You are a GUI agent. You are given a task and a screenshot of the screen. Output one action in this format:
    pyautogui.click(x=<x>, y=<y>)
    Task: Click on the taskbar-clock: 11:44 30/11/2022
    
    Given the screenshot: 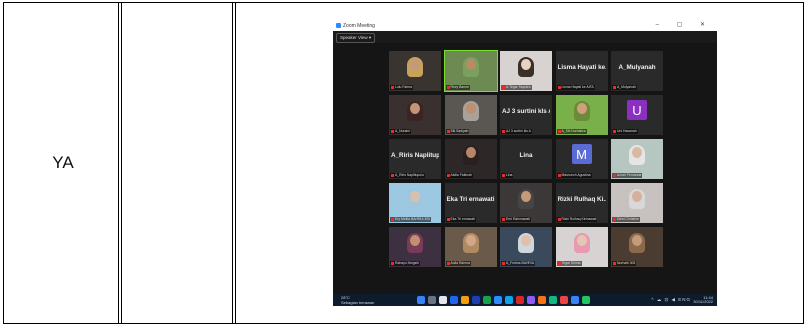 What is the action you would take?
    pyautogui.click(x=703, y=300)
    